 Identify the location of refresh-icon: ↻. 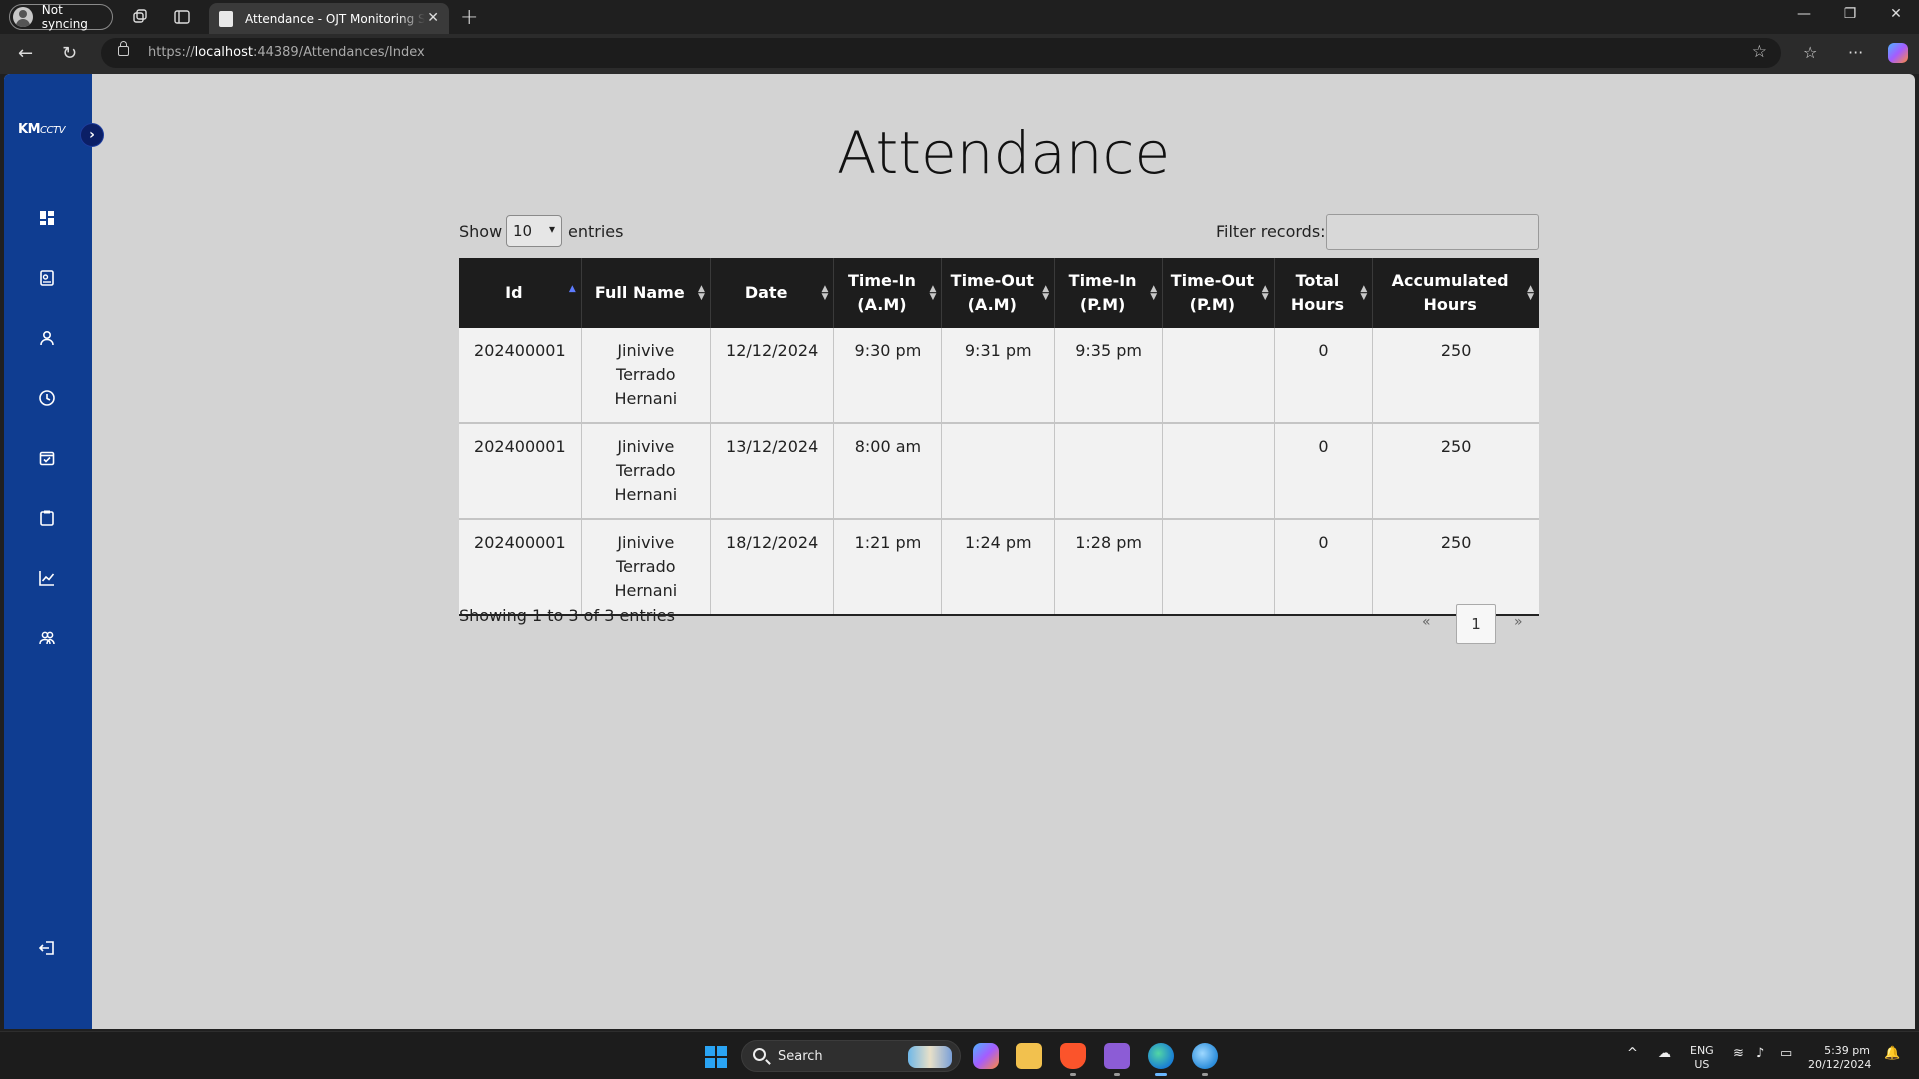
(69, 53).